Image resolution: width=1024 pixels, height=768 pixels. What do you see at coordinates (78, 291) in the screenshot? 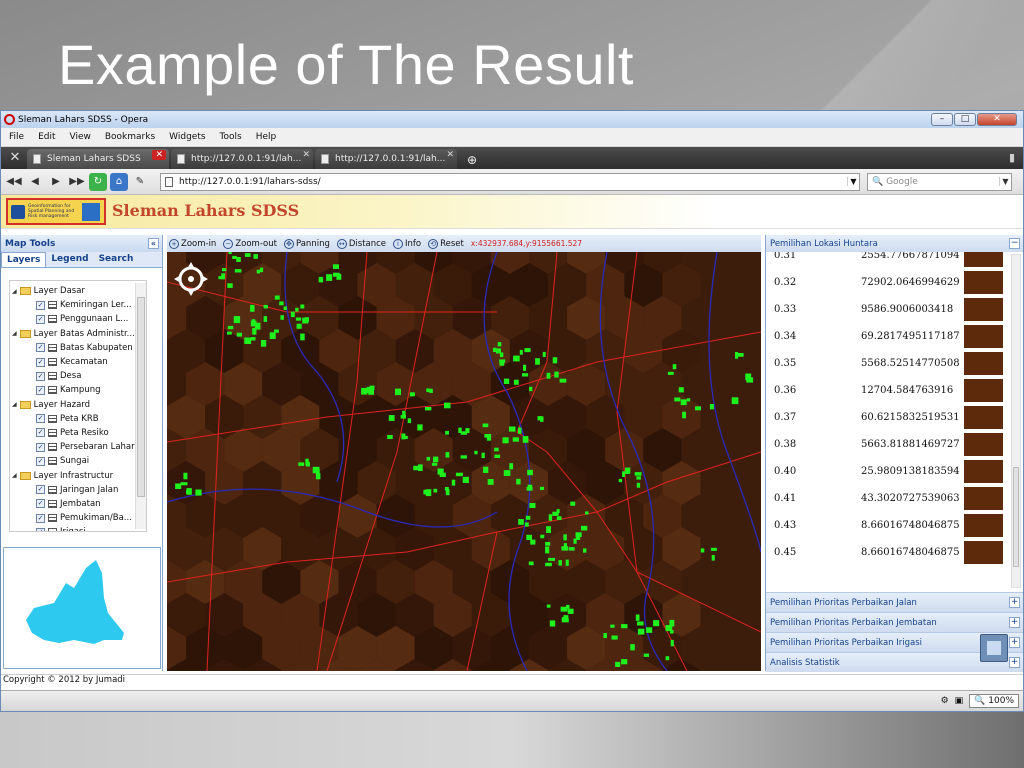
I see `layer-group: ◢ Layer Dasar` at bounding box center [78, 291].